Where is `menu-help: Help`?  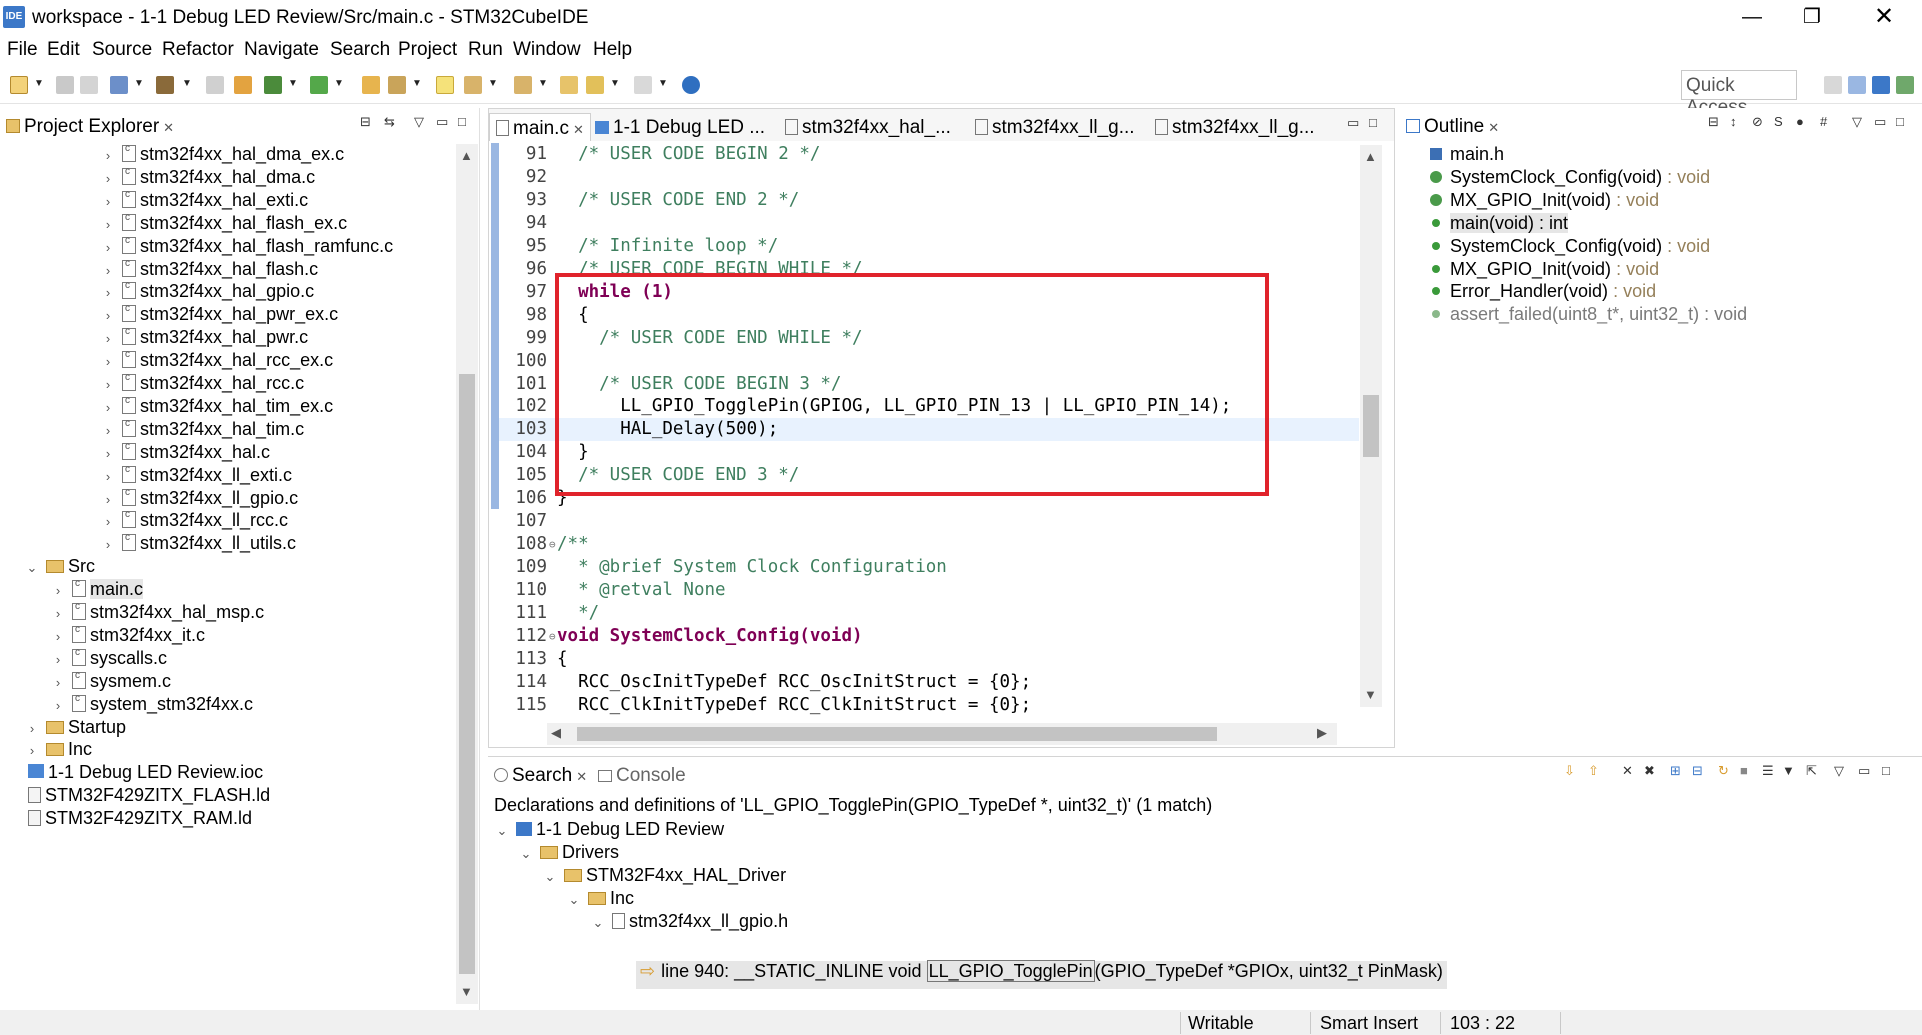 menu-help: Help is located at coordinates (612, 50).